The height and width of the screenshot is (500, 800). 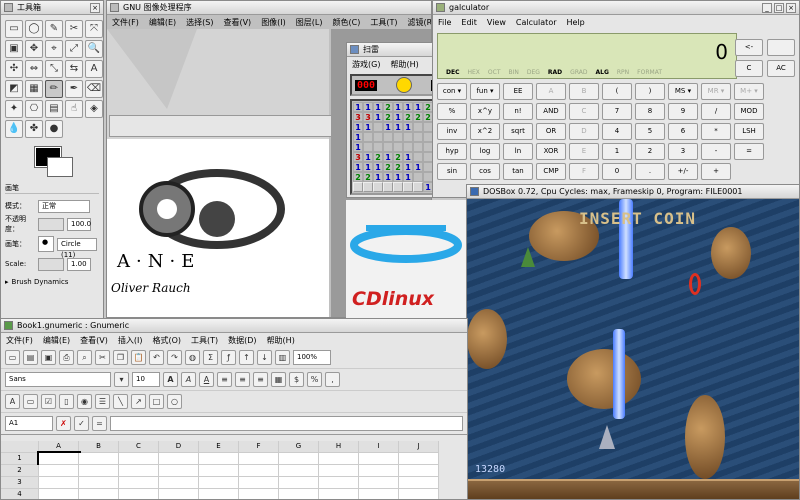 I want to click on row-header: 4, so click(x=20, y=494).